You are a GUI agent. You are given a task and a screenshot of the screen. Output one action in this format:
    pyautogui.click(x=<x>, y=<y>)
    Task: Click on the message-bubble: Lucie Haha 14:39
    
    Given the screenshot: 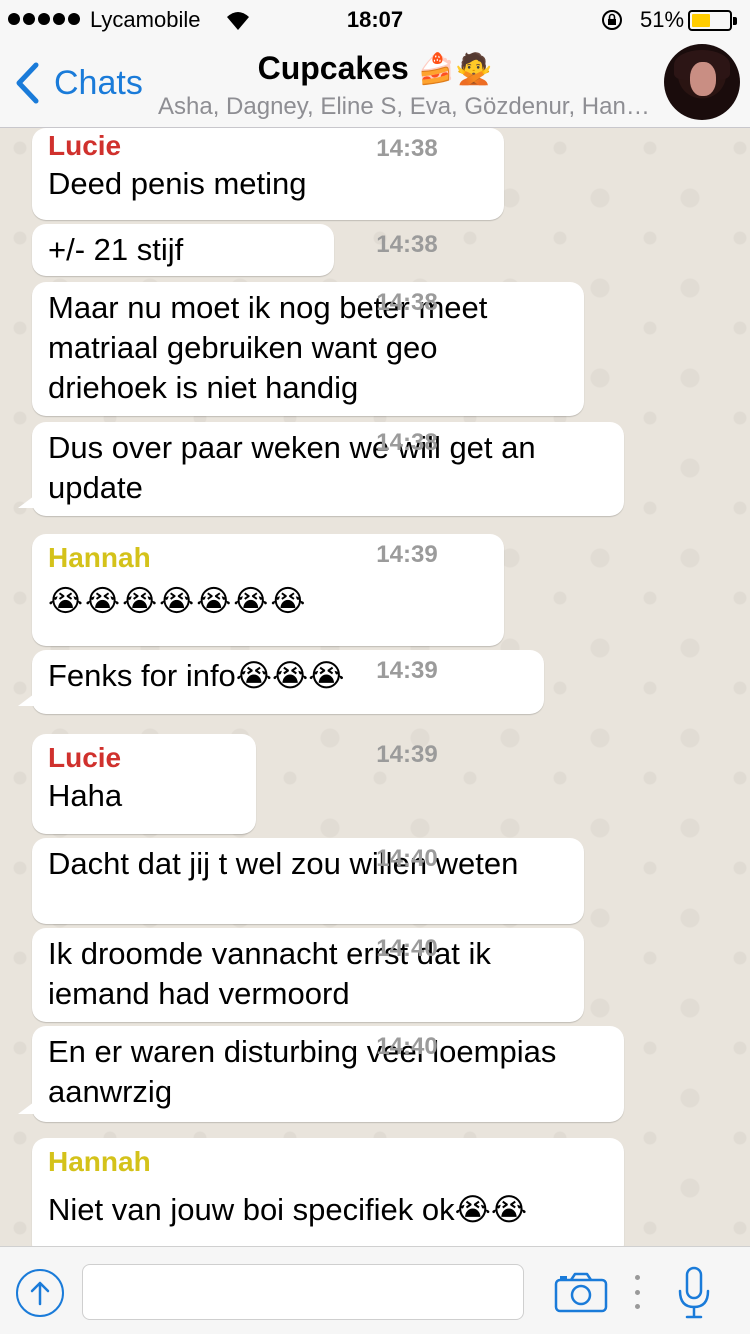 What is the action you would take?
    pyautogui.click(x=235, y=784)
    